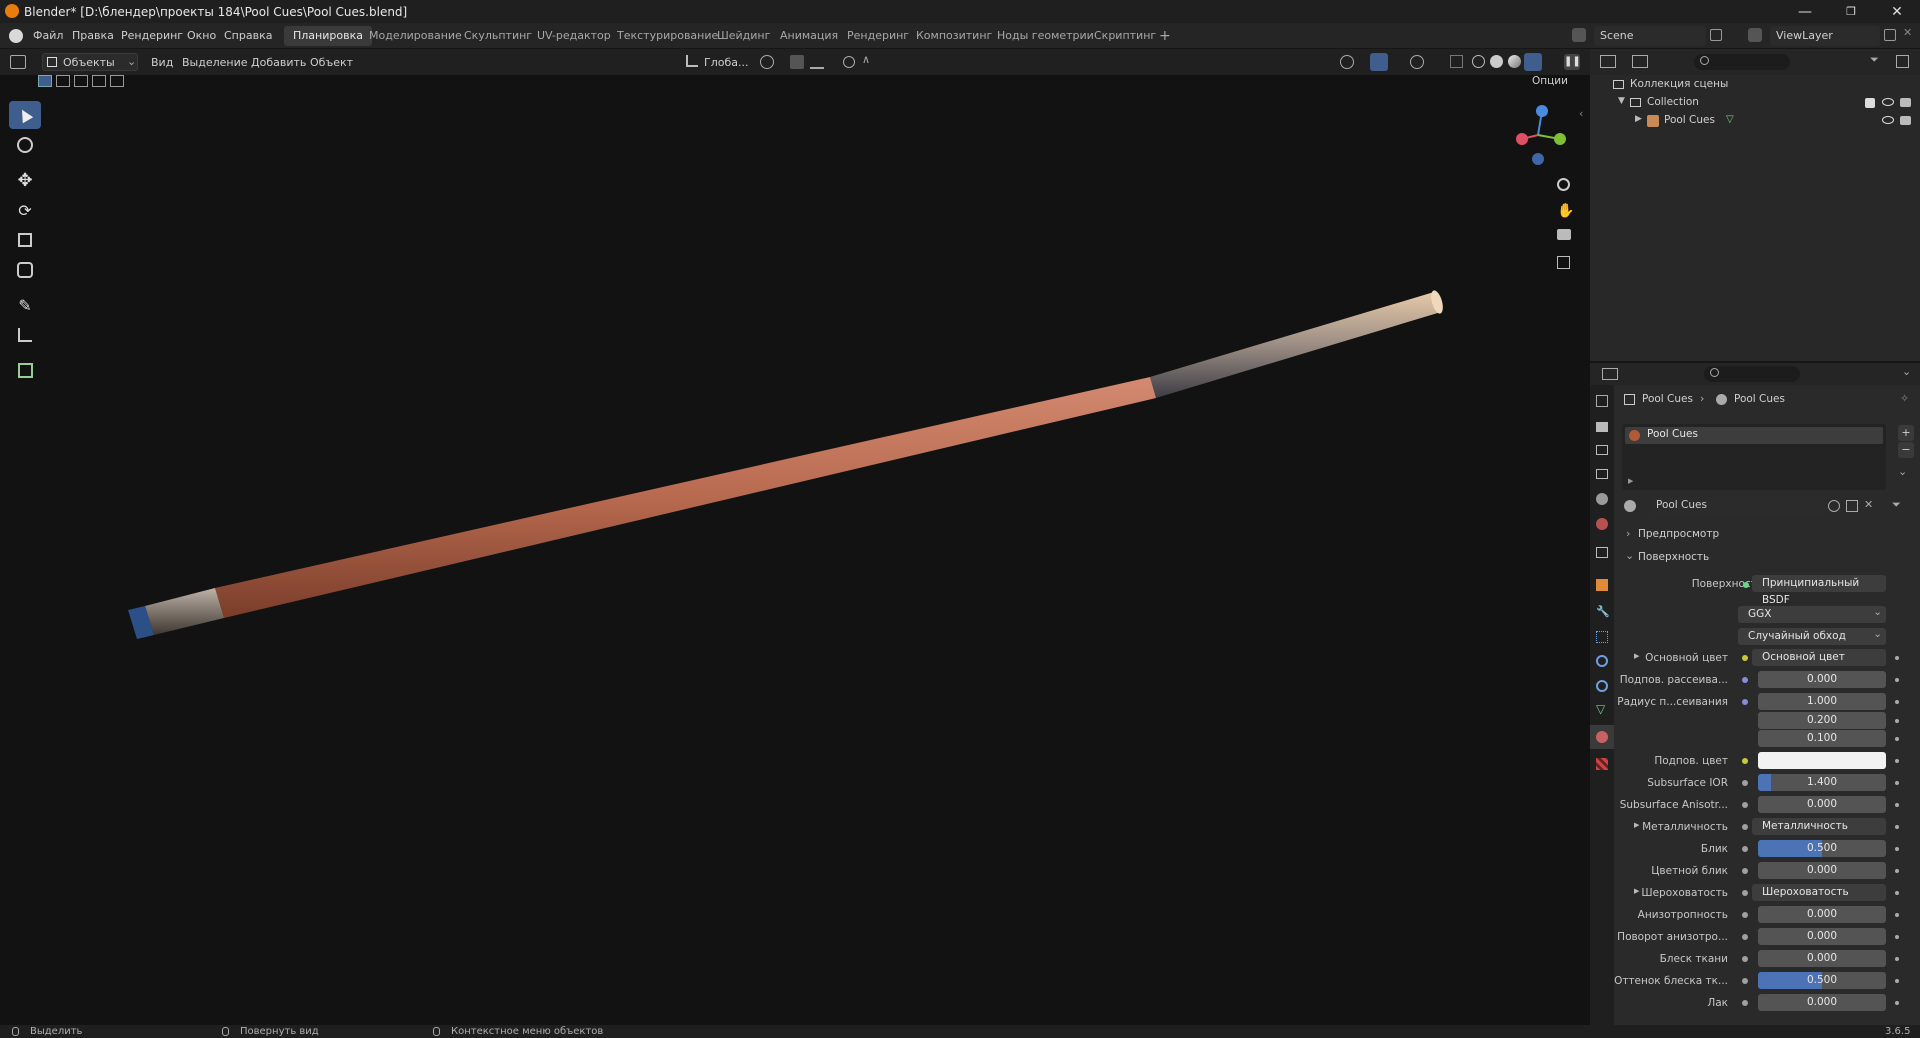  I want to click on add-slot-button: +, so click(1906, 433).